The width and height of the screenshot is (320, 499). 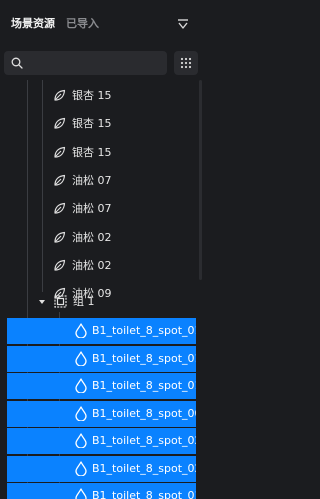 I want to click on search-box, so click(x=85, y=63).